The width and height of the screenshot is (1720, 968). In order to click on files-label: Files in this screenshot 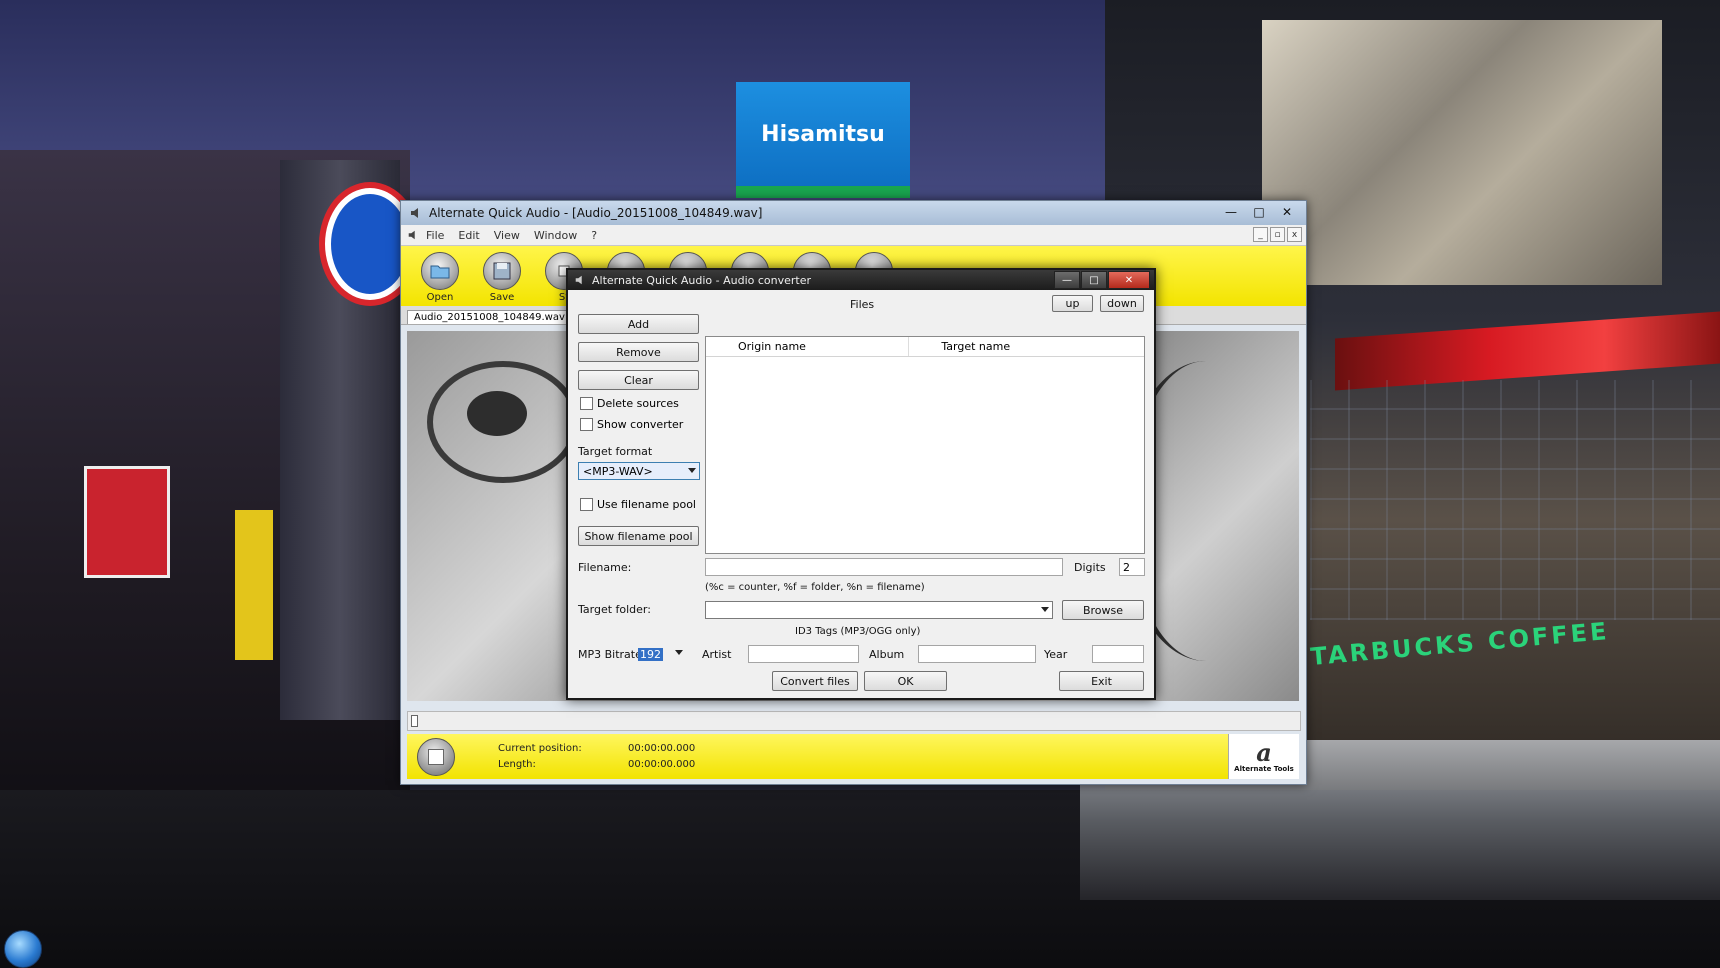, I will do `click(862, 304)`.